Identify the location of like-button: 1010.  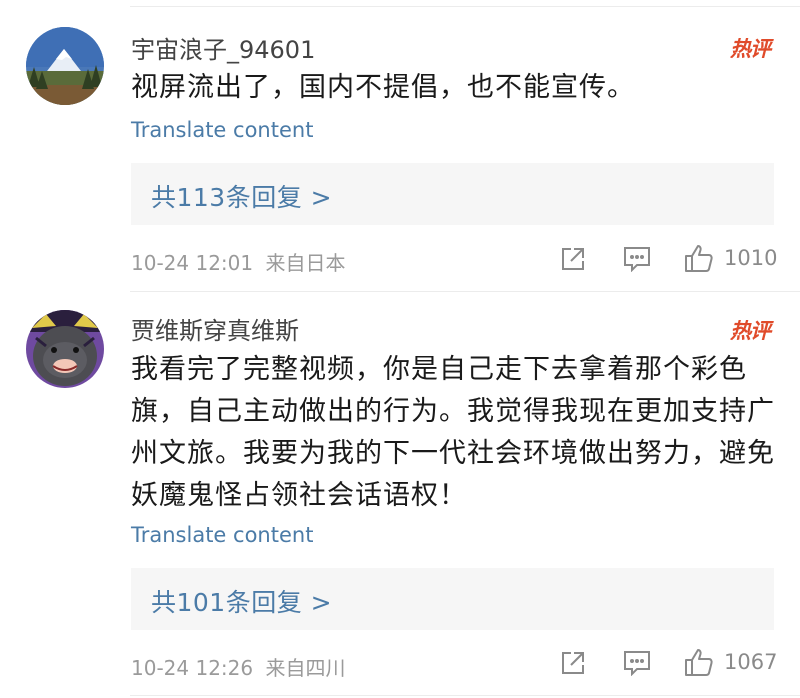
(730, 258).